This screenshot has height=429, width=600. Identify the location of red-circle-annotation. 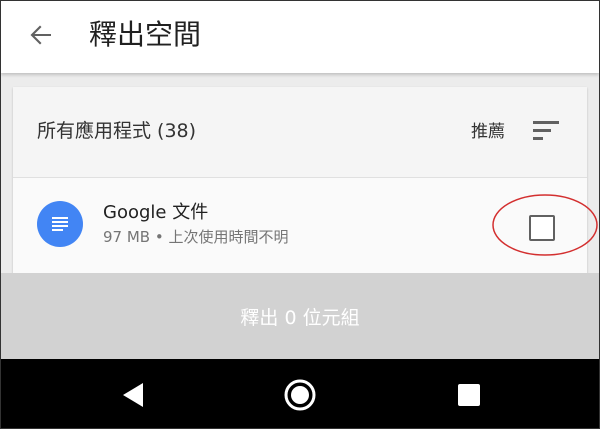
(545, 225).